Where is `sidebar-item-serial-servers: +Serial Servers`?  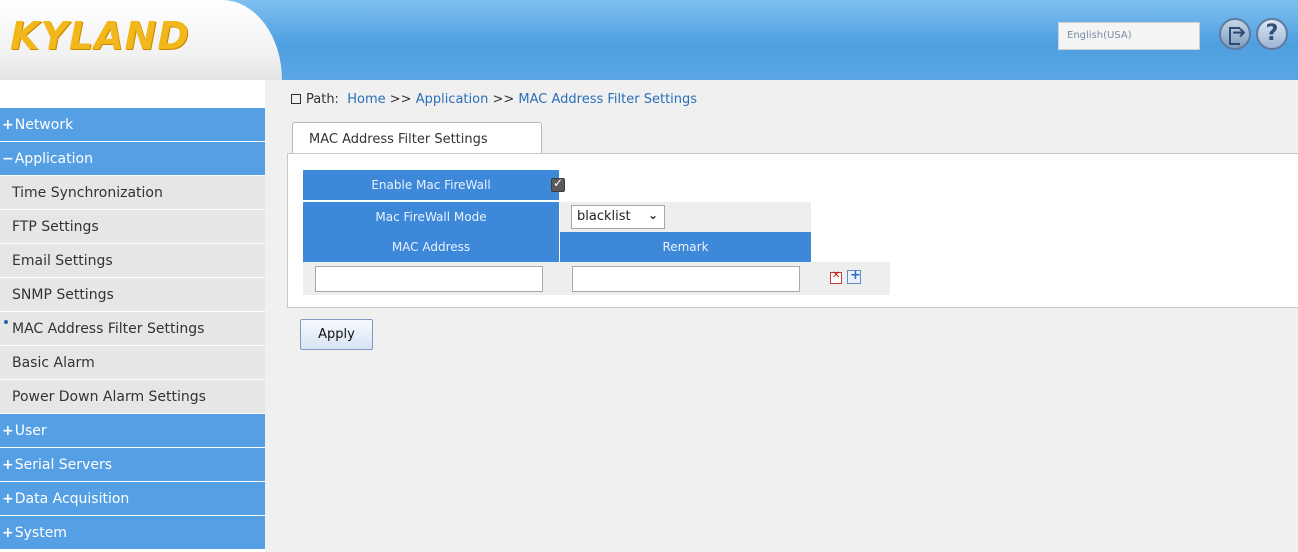
sidebar-item-serial-servers: +Serial Servers is located at coordinates (132, 465).